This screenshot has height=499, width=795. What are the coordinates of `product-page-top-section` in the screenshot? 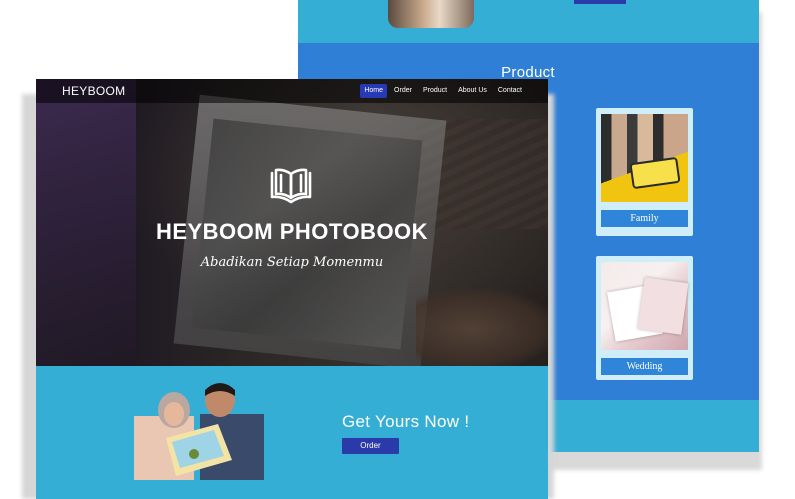 It's located at (528, 21).